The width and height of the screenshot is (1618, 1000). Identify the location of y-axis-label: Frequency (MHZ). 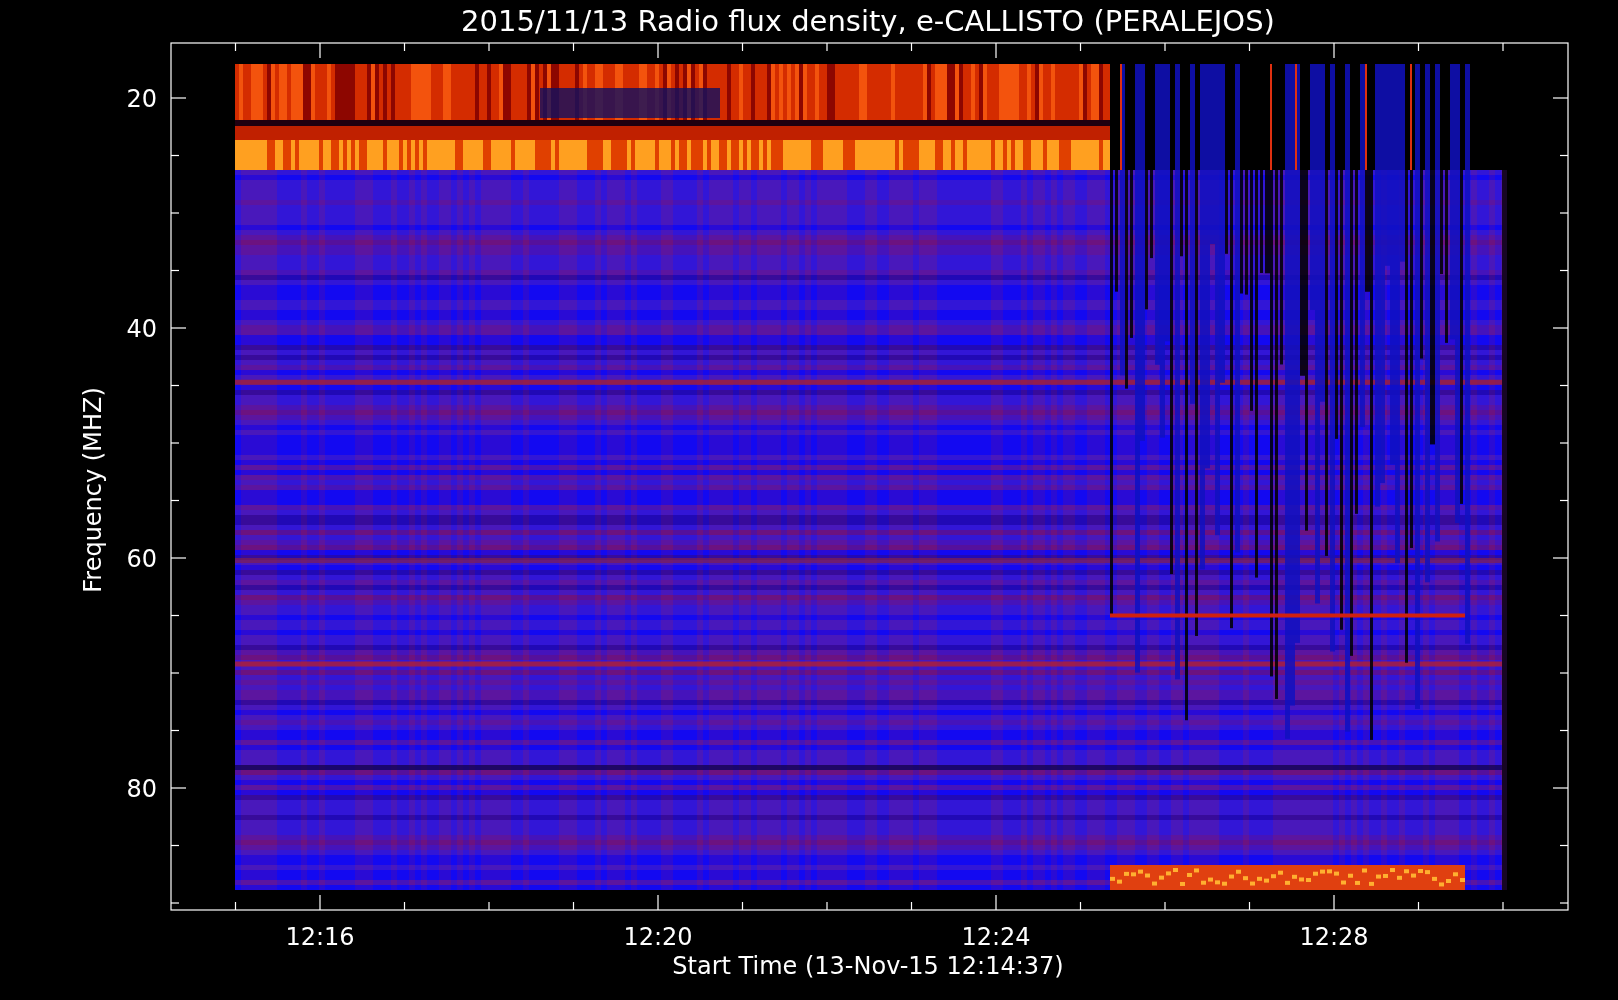
(93, 490).